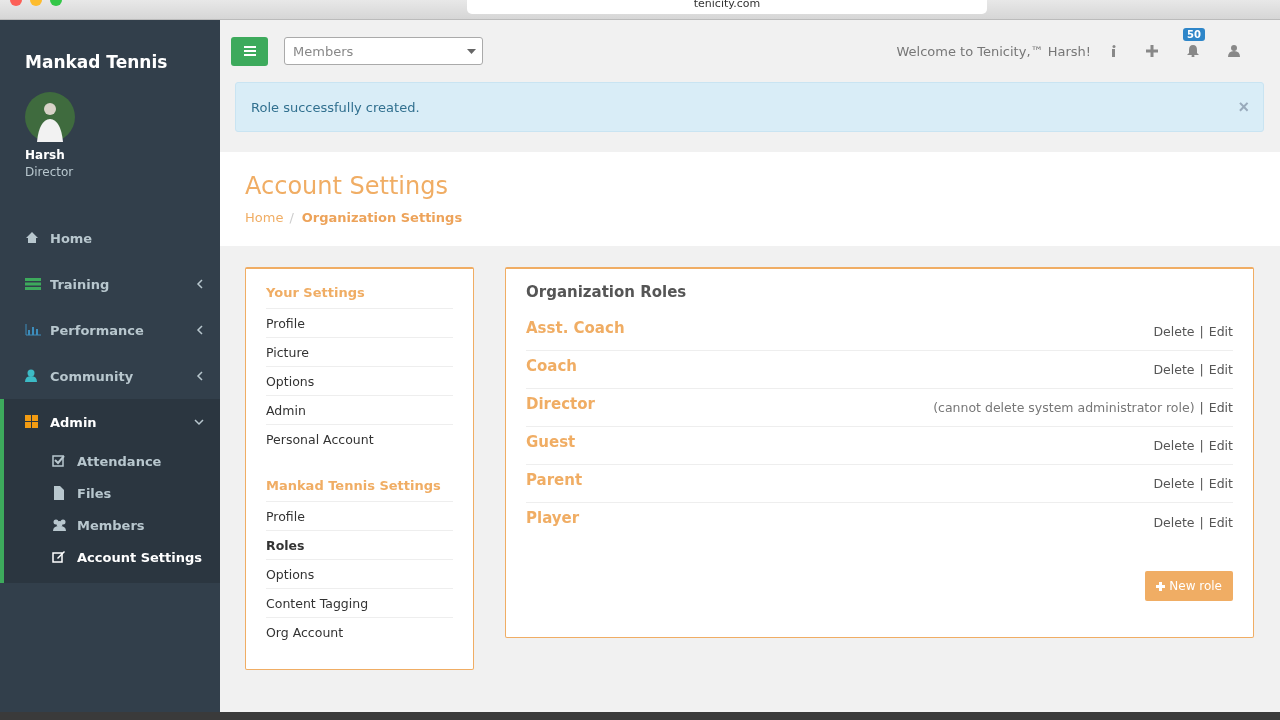 The image size is (1280, 720). Describe the element at coordinates (359, 603) in the screenshot. I see `settings-link: Content Tagging` at that location.